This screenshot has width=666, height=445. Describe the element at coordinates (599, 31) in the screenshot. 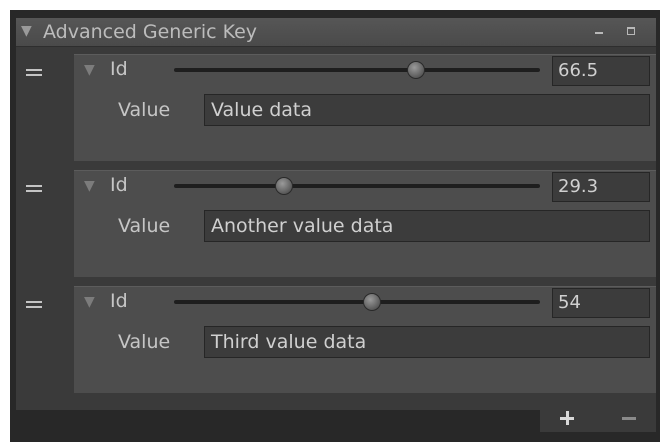

I see `minimize-icon` at that location.